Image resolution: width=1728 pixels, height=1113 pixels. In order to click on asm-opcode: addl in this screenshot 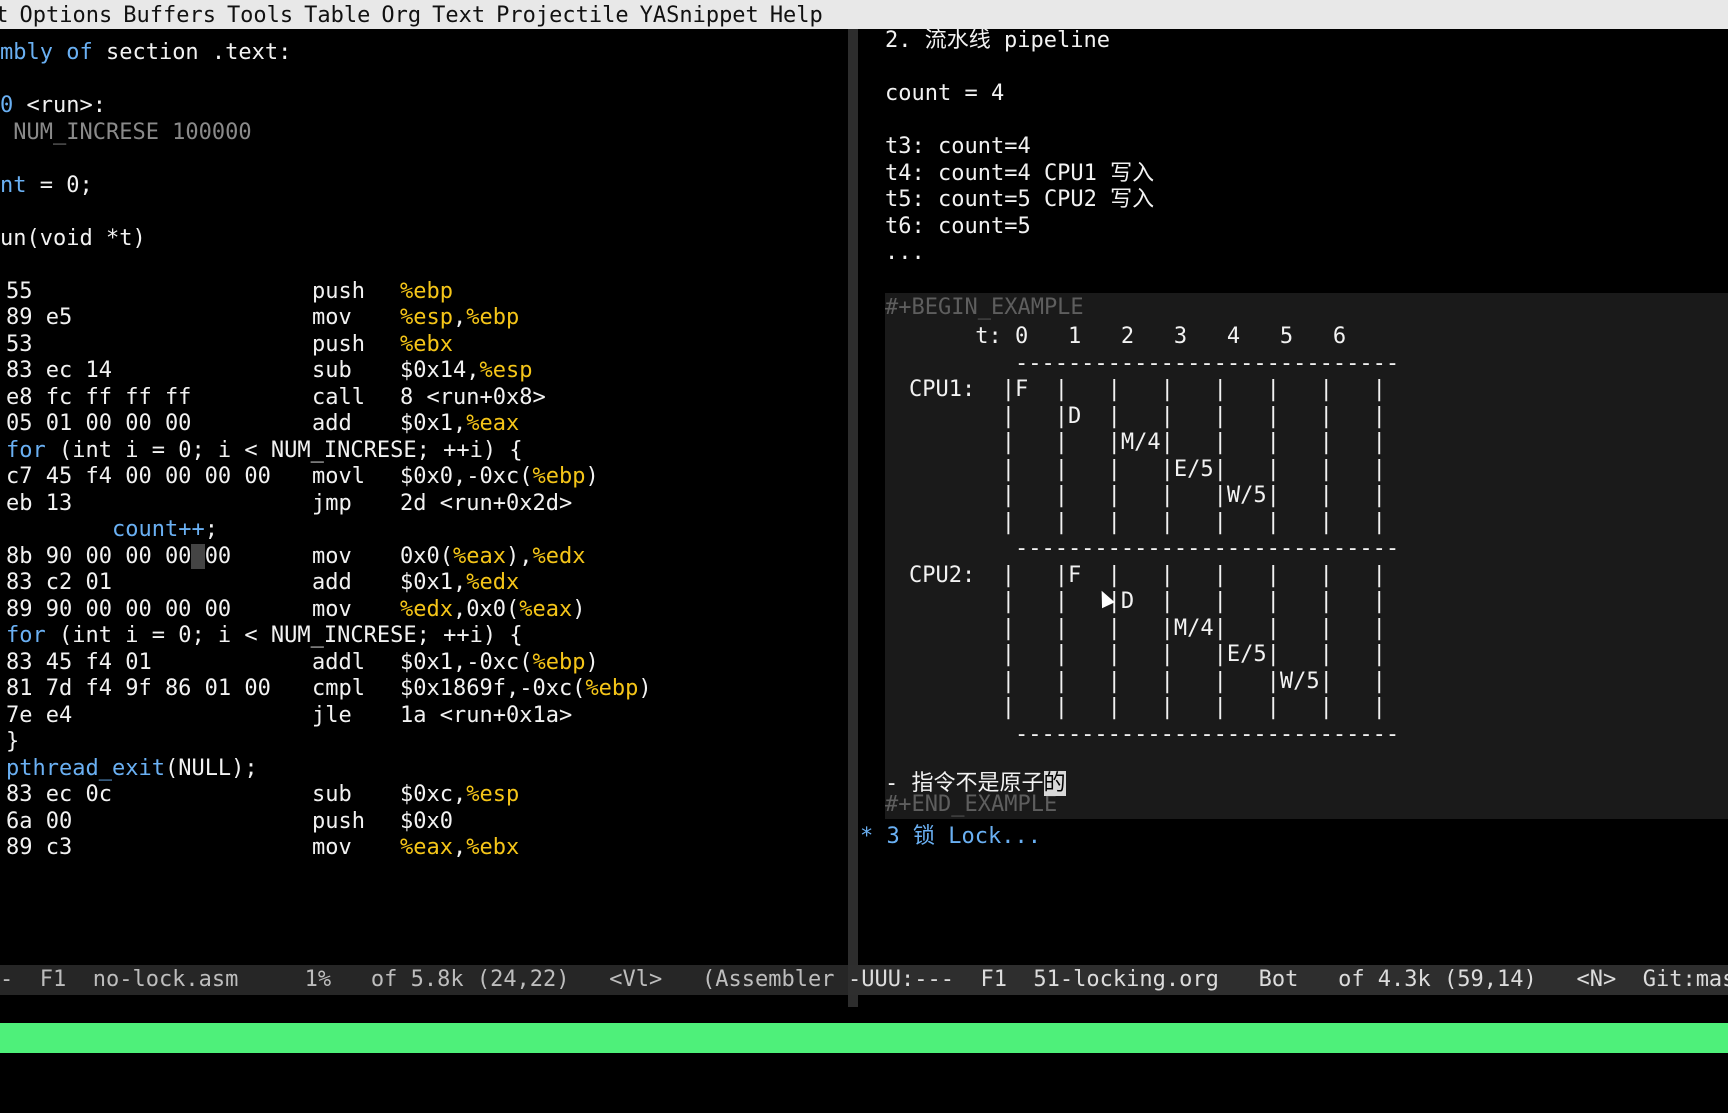, I will do `click(338, 662)`.